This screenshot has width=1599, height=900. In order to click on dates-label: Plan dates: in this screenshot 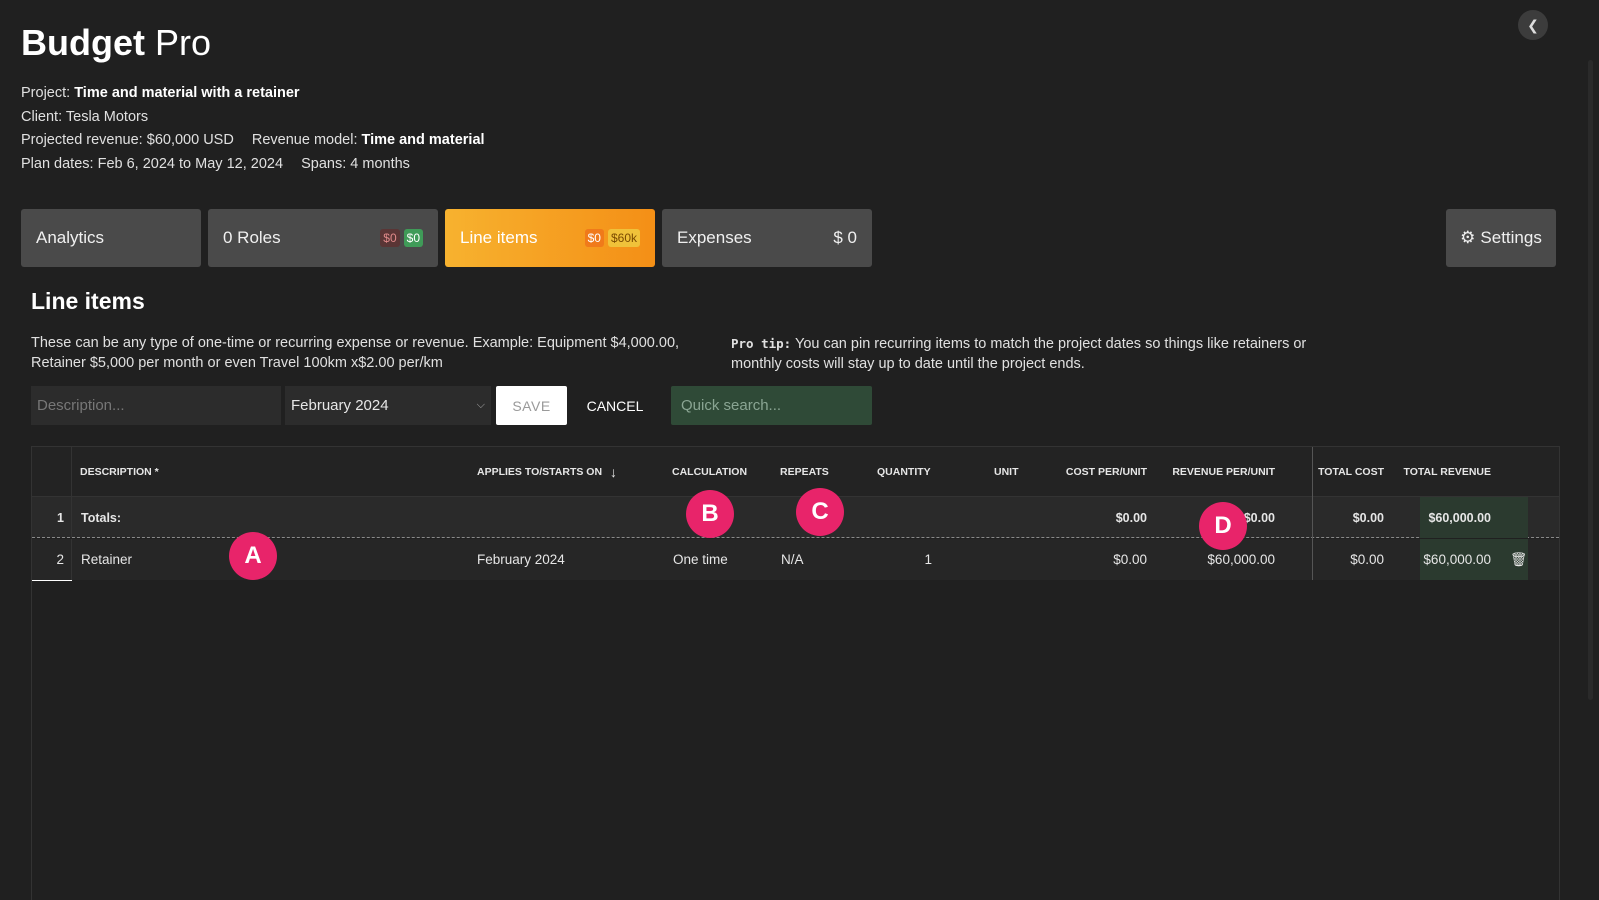, I will do `click(57, 163)`.